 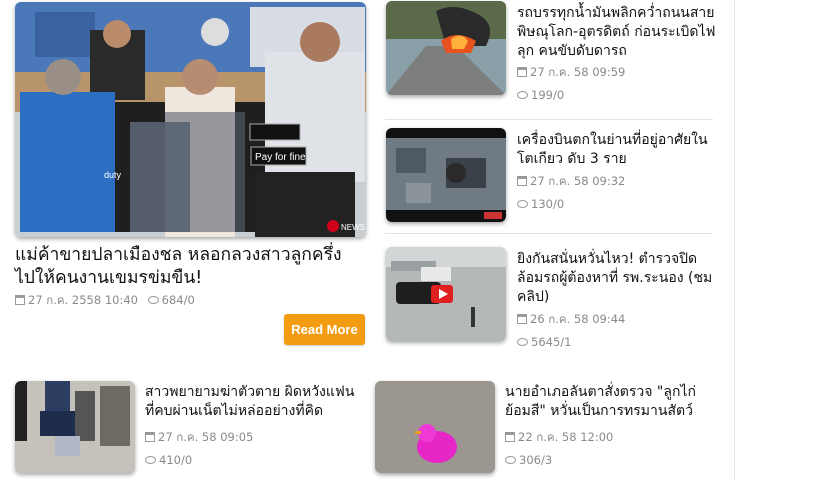 What do you see at coordinates (280, 157) in the screenshot?
I see `pay-fine-sign: Pay for fine` at bounding box center [280, 157].